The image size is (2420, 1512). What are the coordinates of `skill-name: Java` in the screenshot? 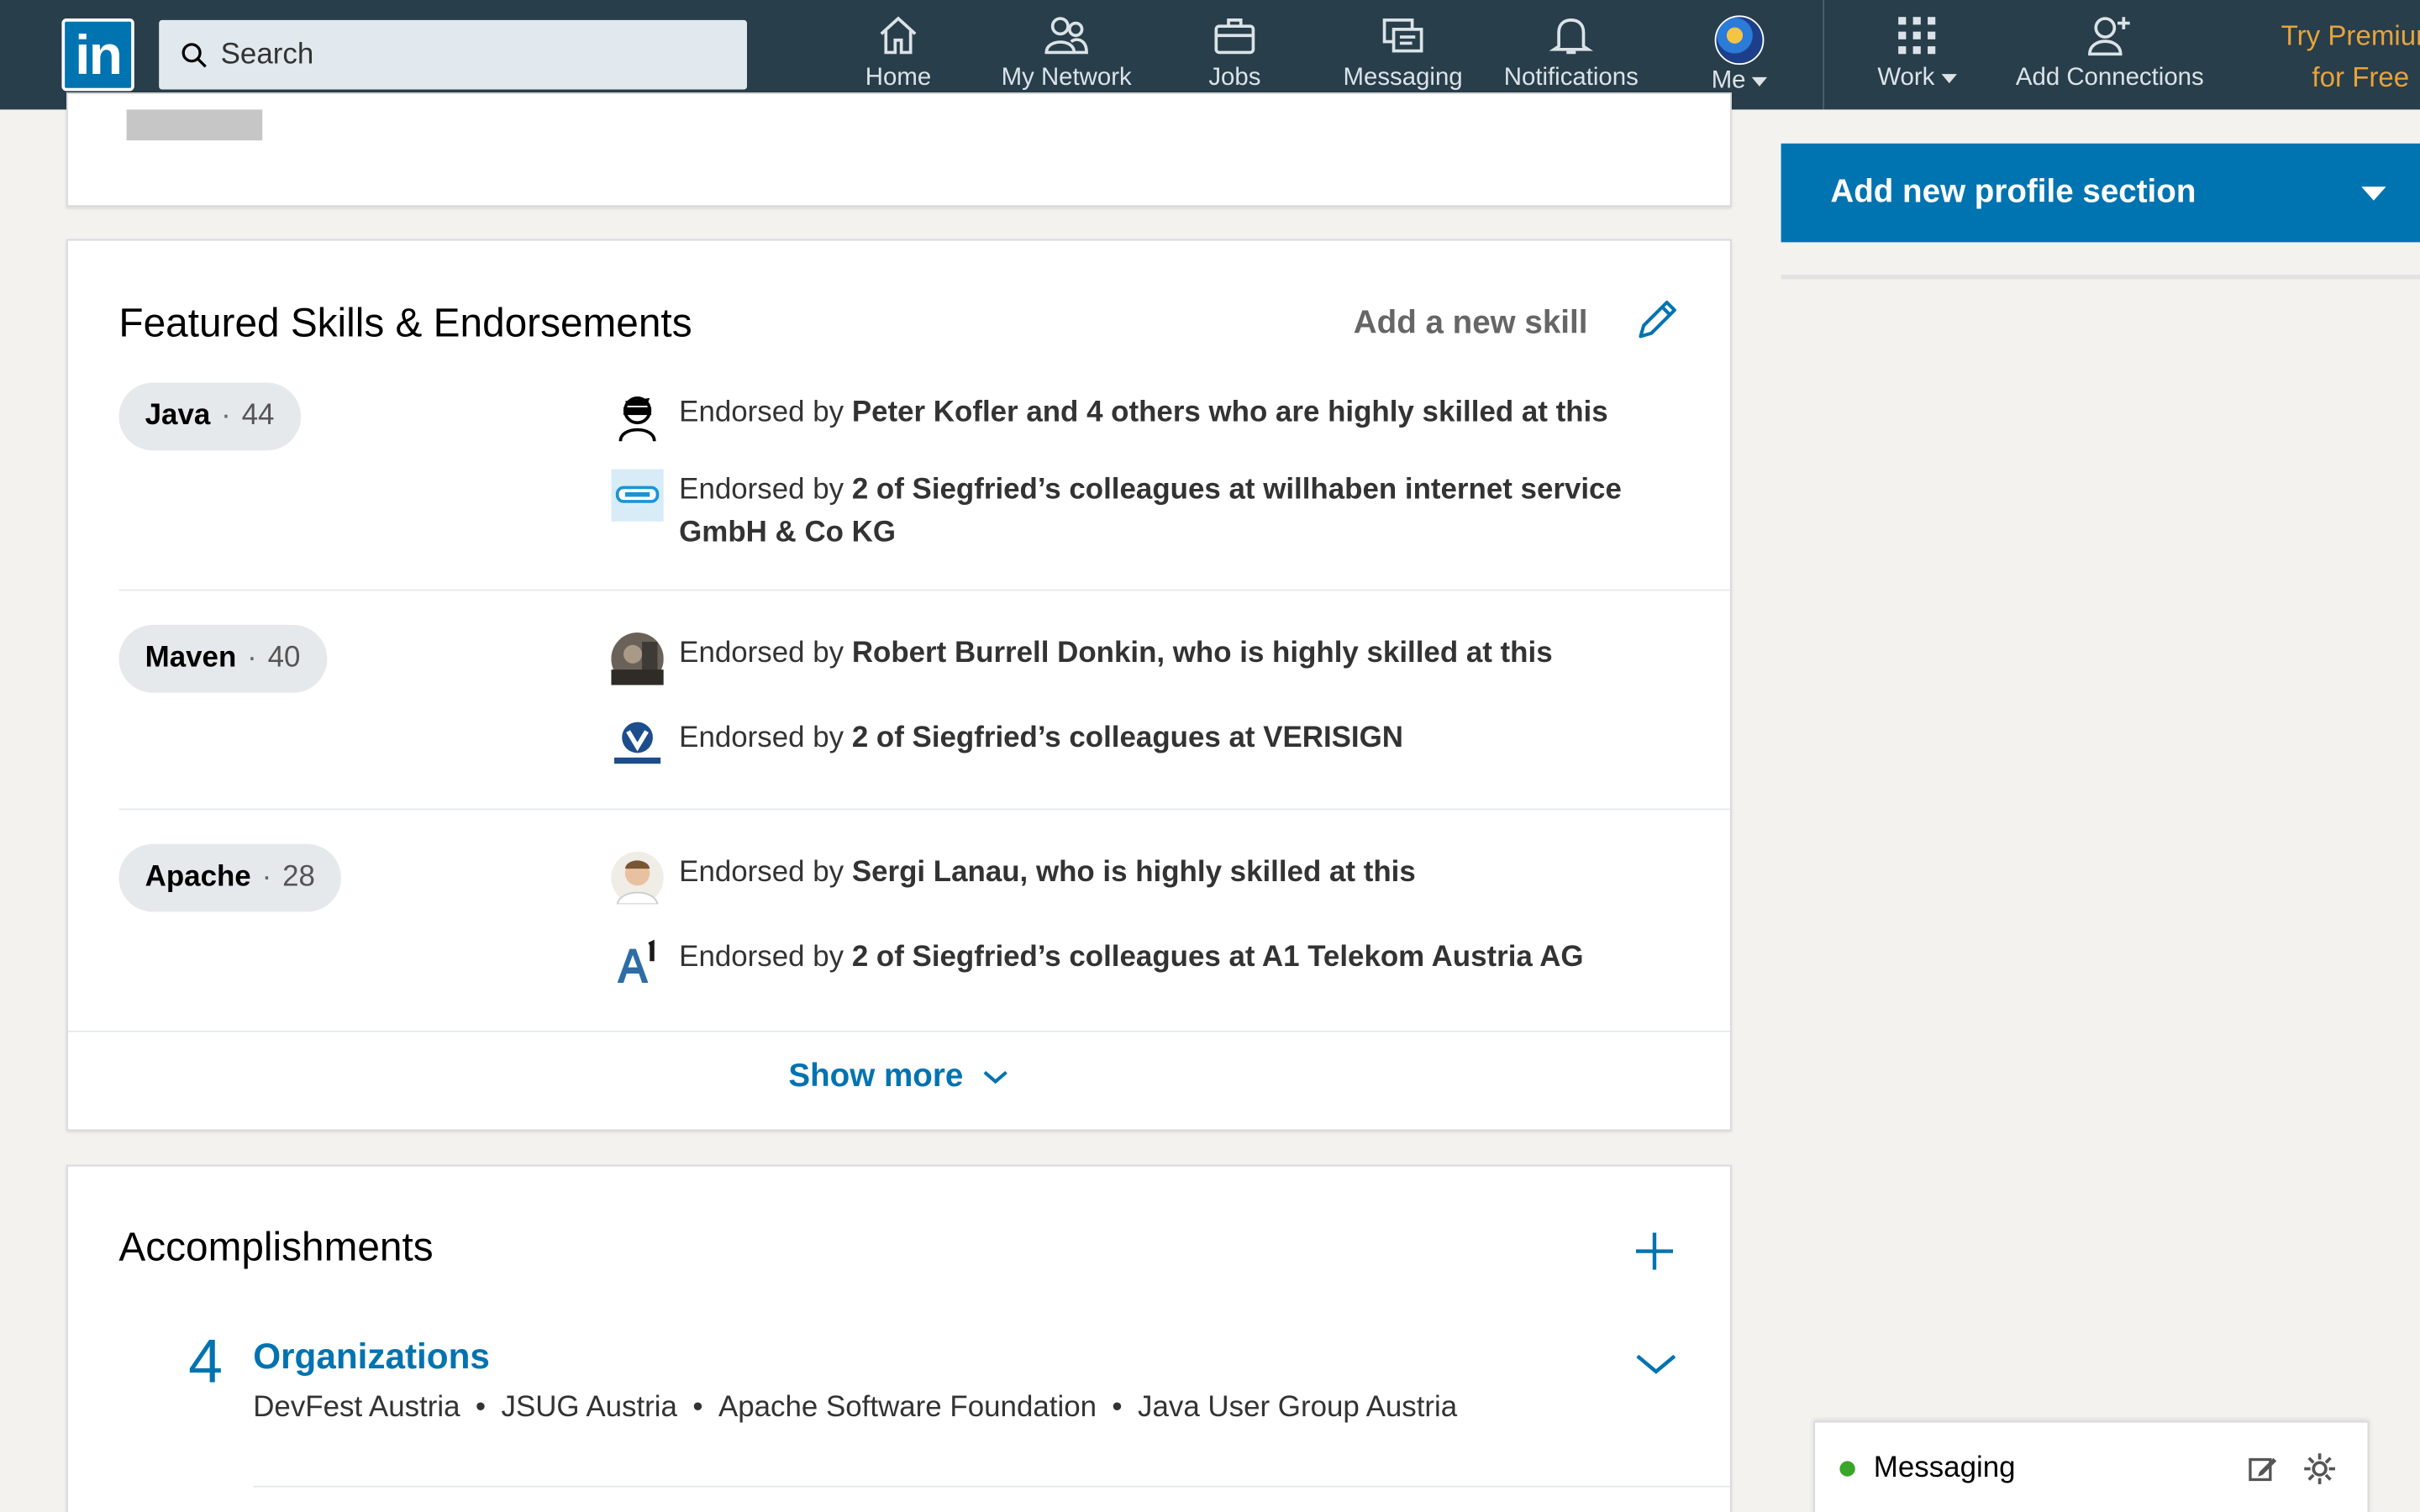 It's located at (178, 416).